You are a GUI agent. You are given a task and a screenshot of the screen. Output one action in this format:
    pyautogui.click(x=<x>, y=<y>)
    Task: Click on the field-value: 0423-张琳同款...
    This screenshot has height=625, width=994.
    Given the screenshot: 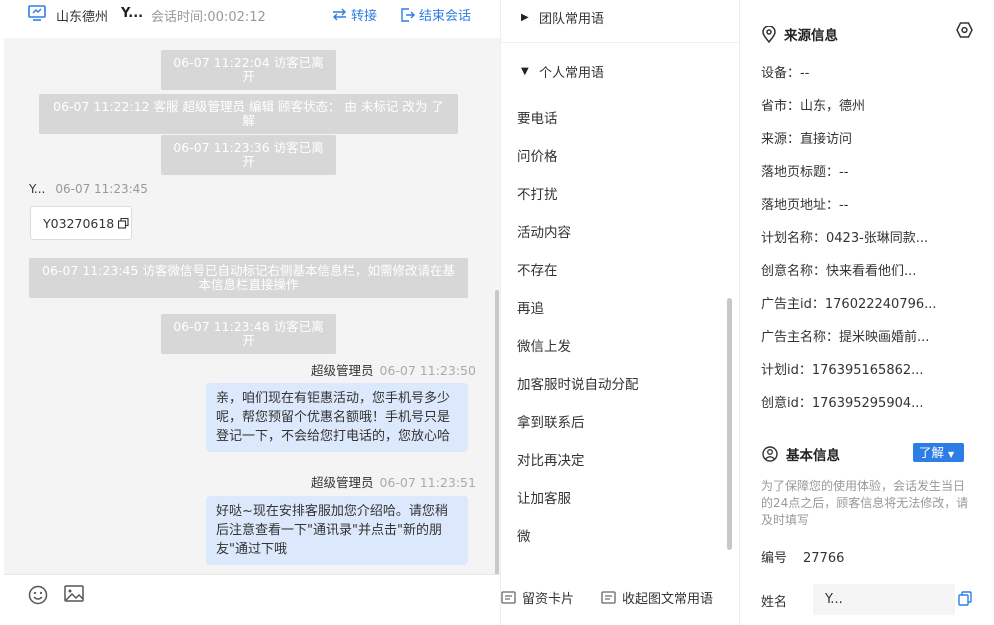 What is the action you would take?
    pyautogui.click(x=877, y=238)
    